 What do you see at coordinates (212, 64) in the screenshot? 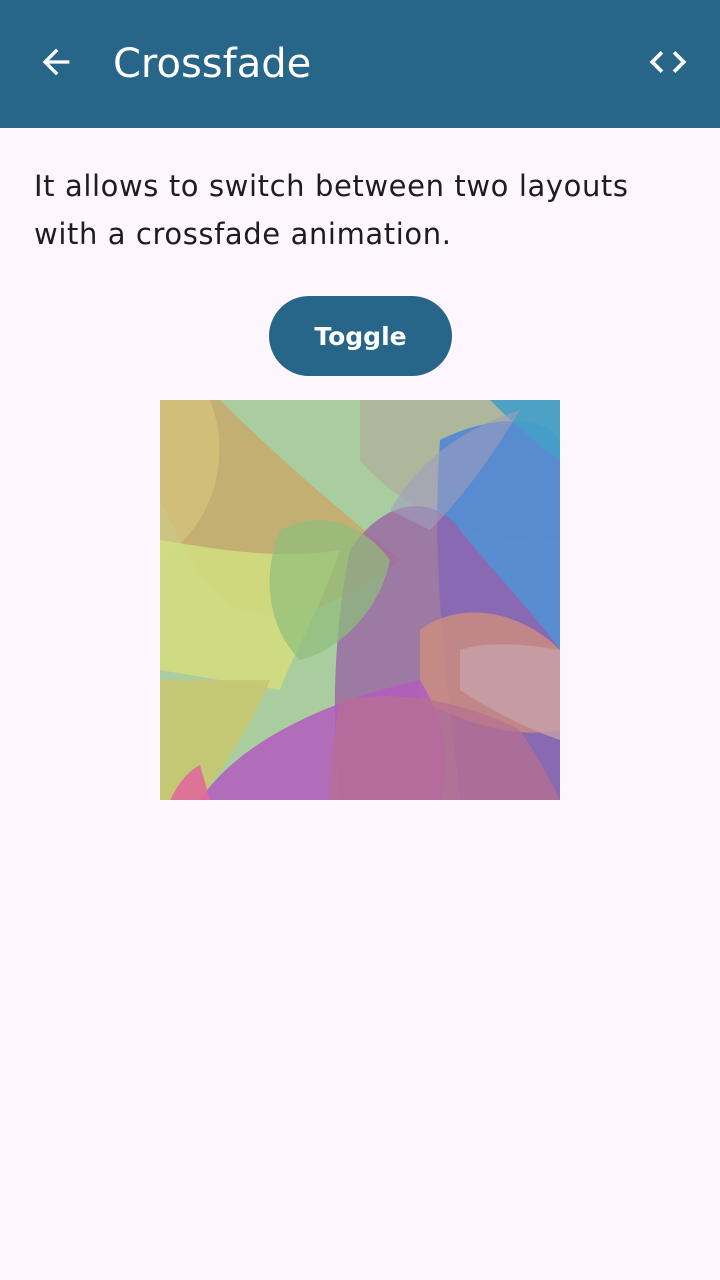
I see `page-title: Crossfade` at bounding box center [212, 64].